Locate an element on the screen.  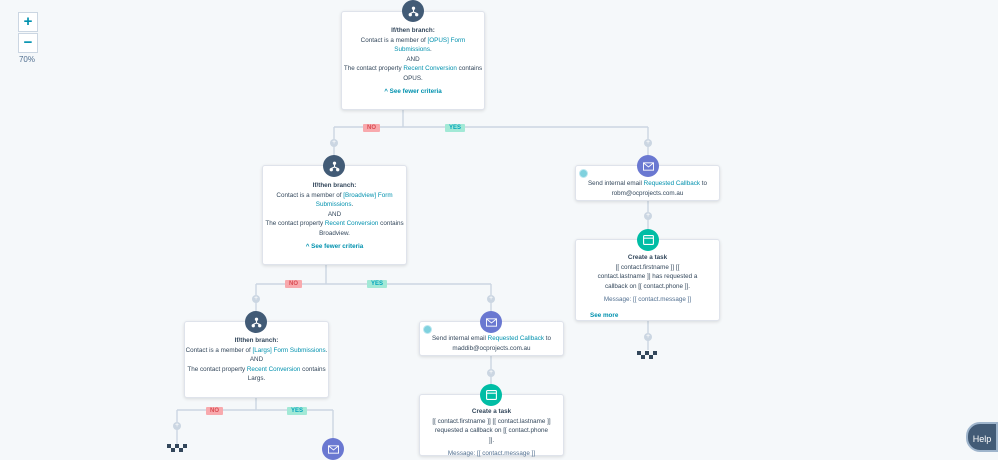
zoom-level: 70% is located at coordinates (26, 59).